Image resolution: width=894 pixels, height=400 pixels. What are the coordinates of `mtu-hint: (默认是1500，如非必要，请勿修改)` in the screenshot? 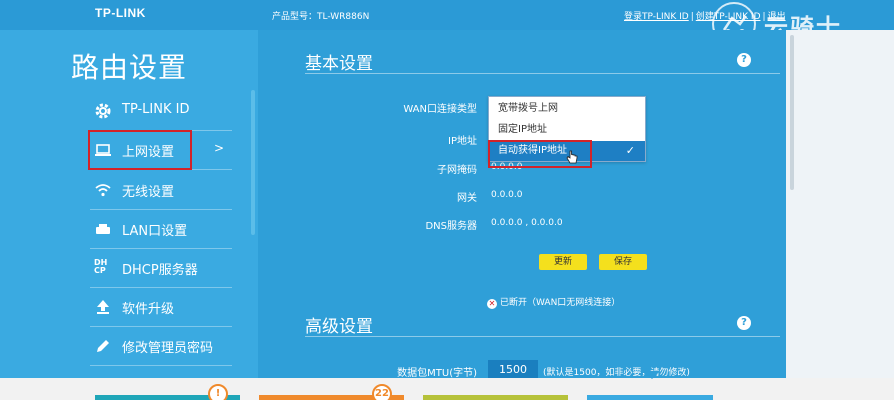 It's located at (616, 373).